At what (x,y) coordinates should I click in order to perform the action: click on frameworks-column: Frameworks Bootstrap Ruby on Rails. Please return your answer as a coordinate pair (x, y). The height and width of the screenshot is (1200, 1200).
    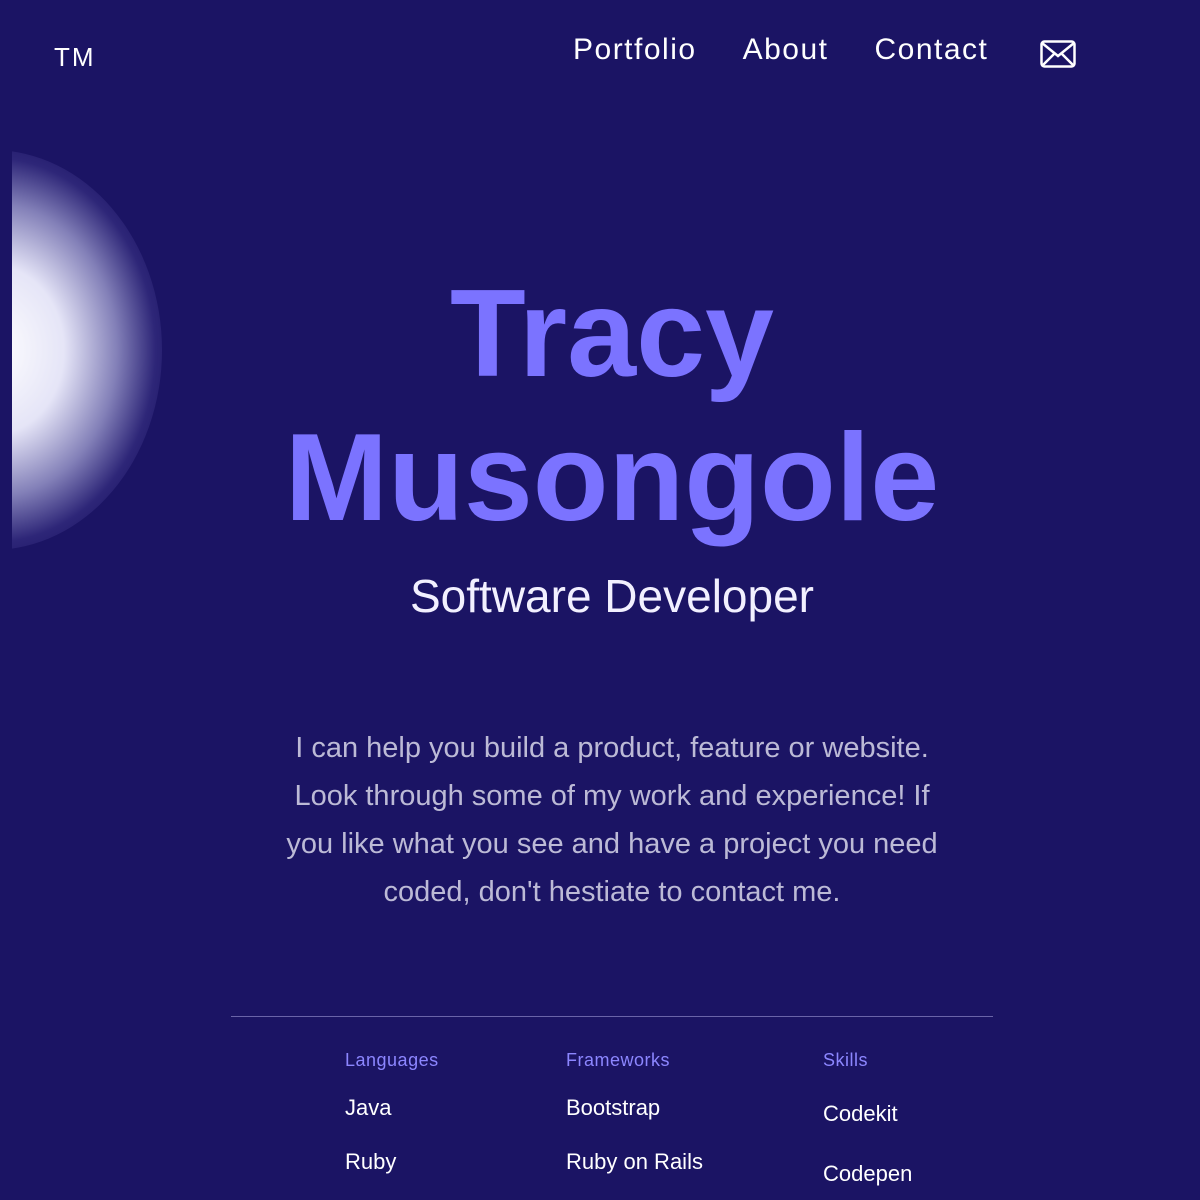
    Looking at the image, I should click on (634, 1112).